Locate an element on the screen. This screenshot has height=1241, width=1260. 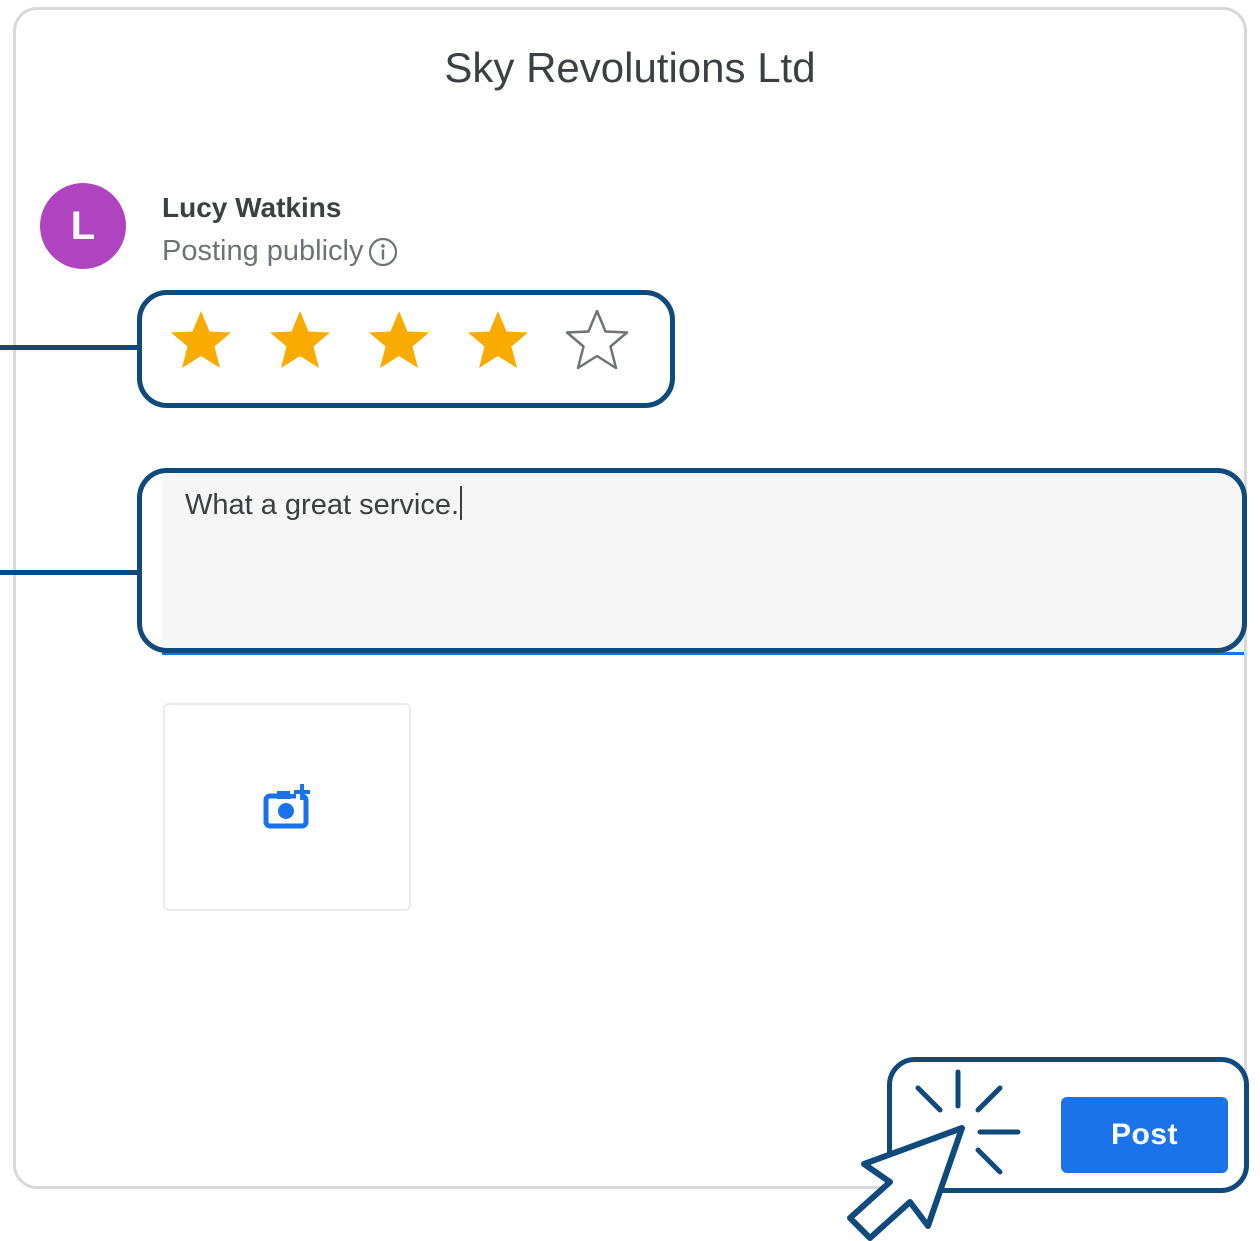
avatar: L is located at coordinates (83, 226).